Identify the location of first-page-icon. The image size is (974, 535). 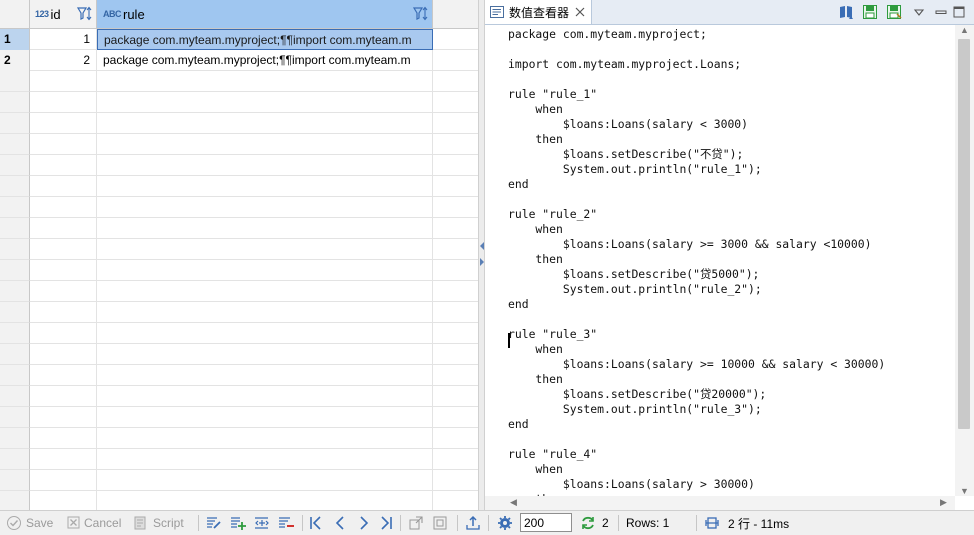
(316, 523).